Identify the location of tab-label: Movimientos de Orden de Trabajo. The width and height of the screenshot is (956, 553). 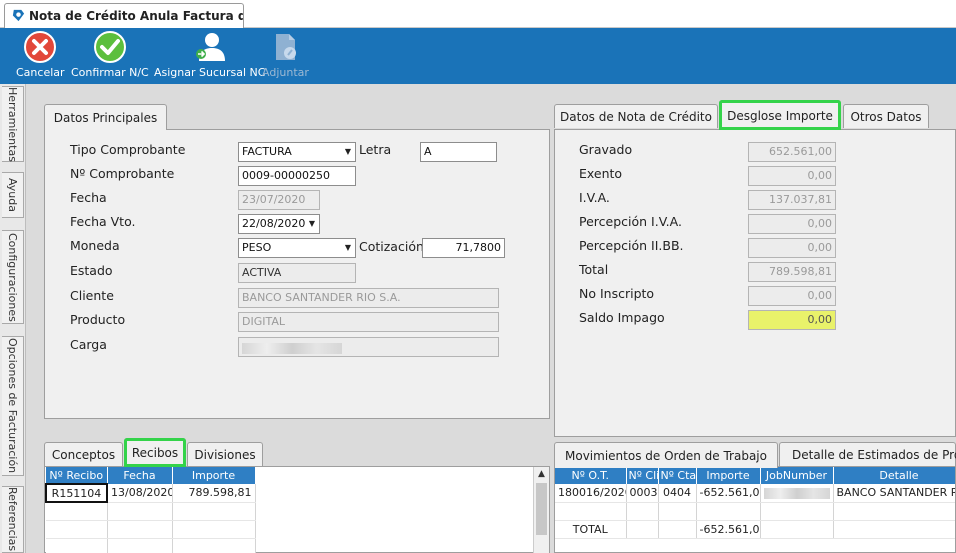
(666, 455).